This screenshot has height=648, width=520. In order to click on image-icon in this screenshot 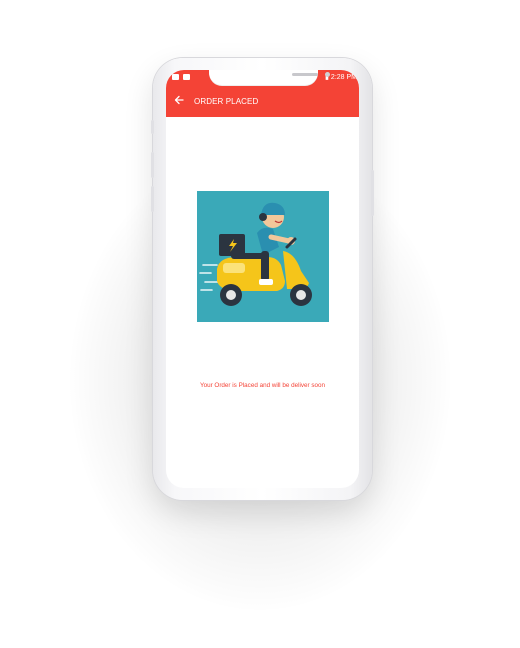, I will do `click(186, 77)`.